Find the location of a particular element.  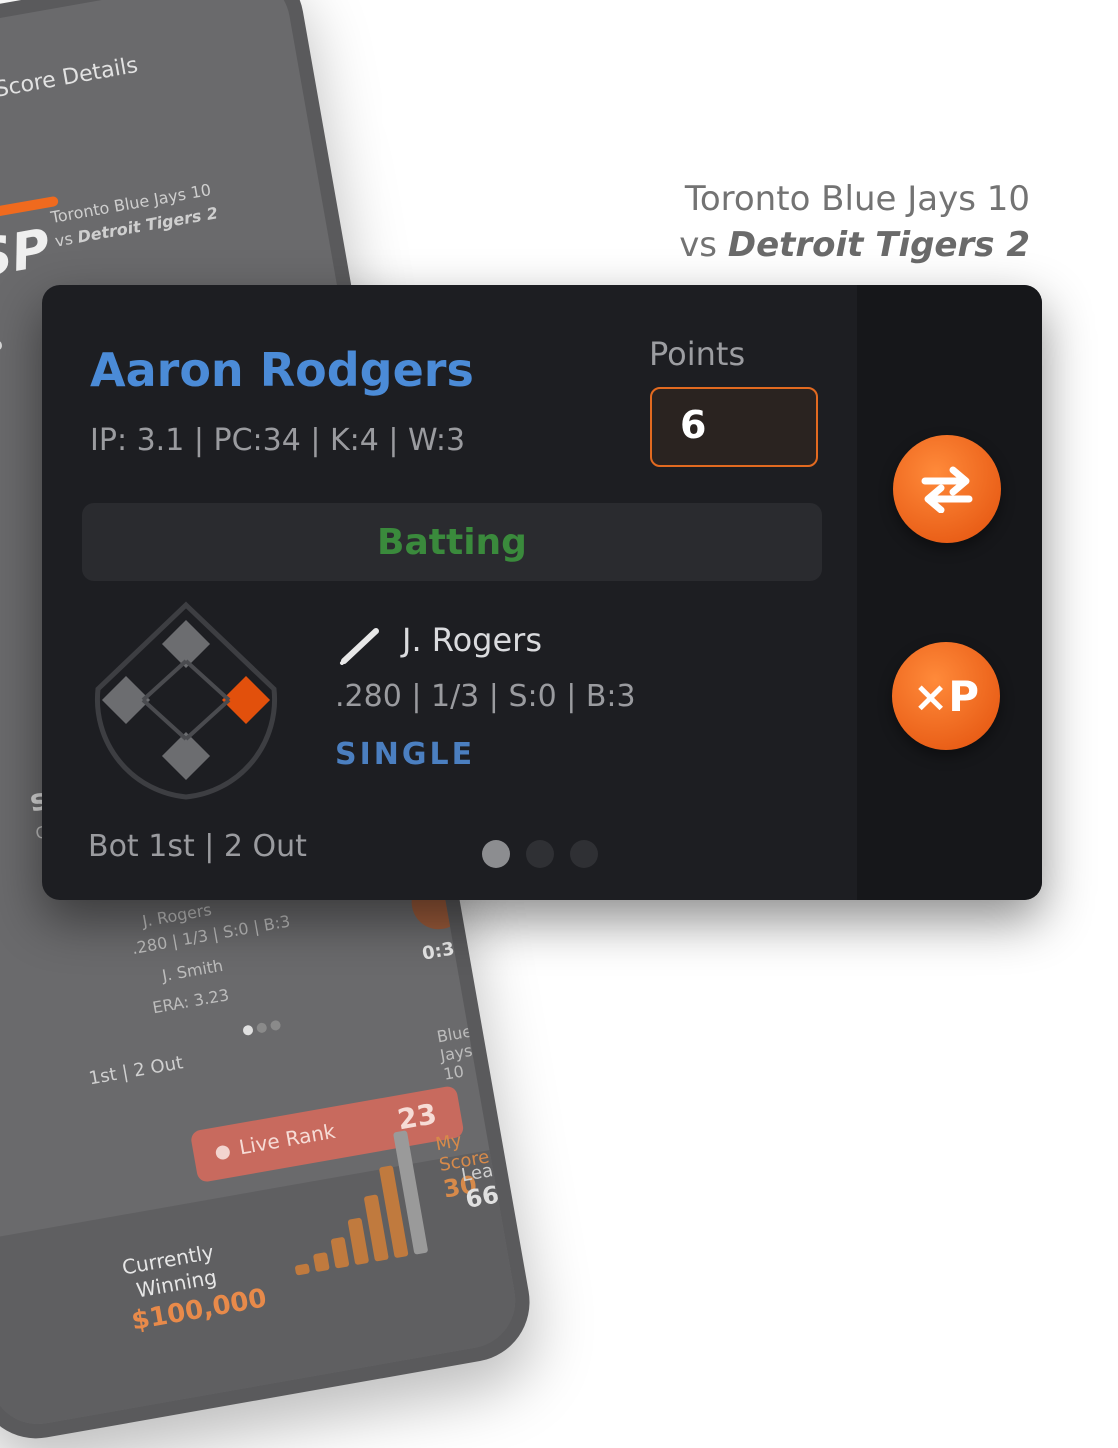

page-indicator is located at coordinates (540, 854).